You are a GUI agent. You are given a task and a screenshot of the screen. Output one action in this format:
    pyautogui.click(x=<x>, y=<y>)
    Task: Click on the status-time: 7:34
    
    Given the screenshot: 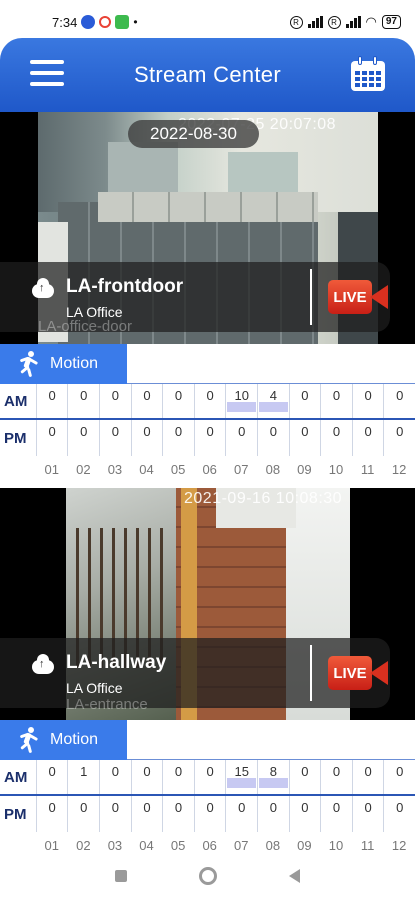 What is the action you would take?
    pyautogui.click(x=65, y=22)
    